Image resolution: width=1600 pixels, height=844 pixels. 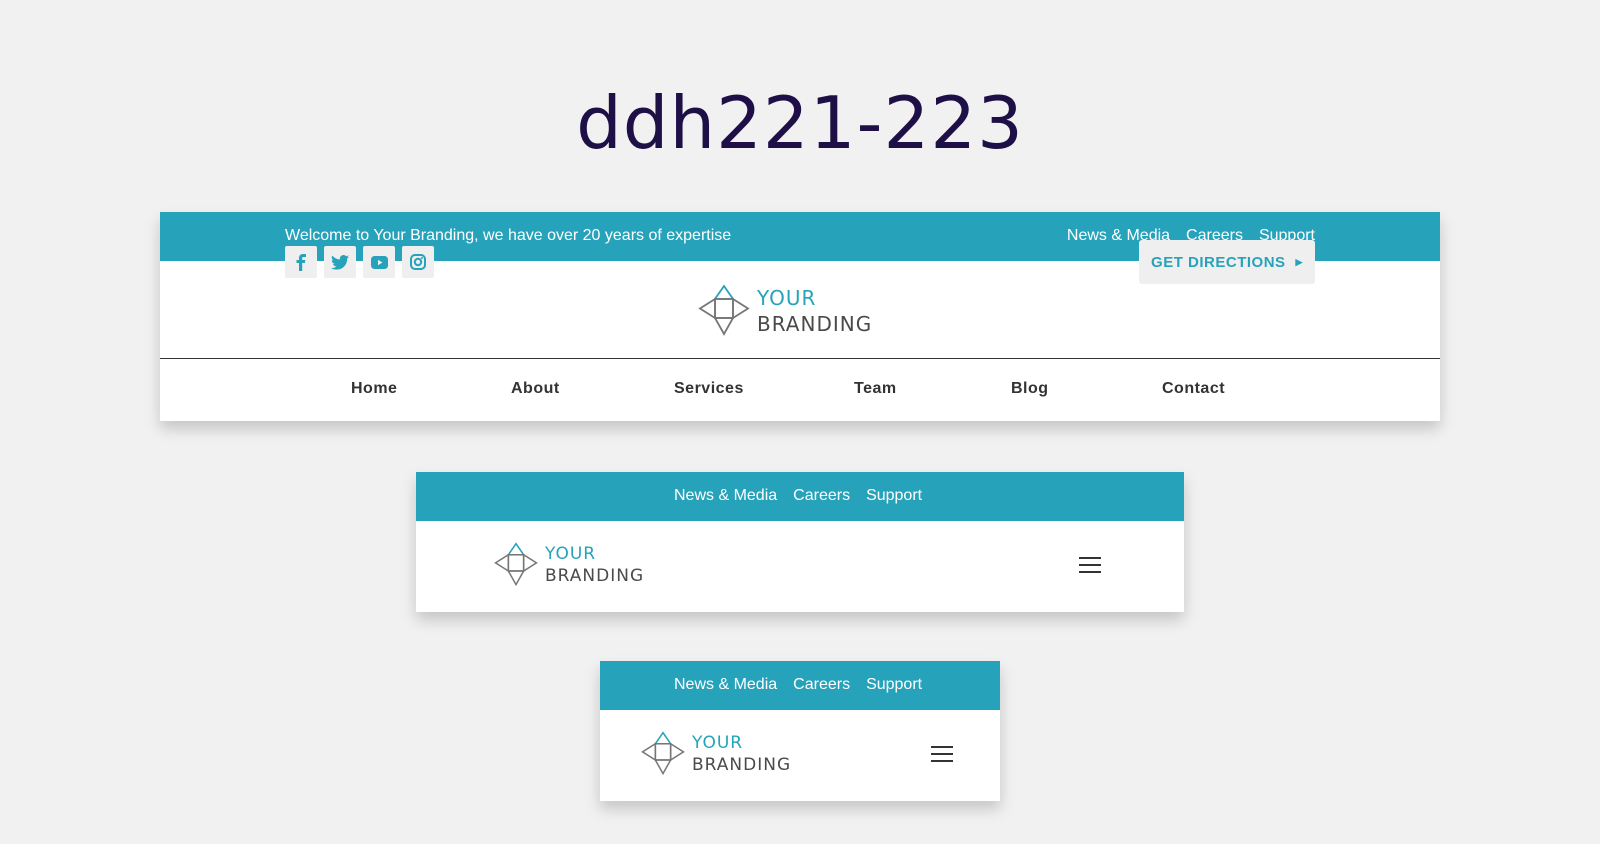 I want to click on social-icons, so click(x=359, y=262).